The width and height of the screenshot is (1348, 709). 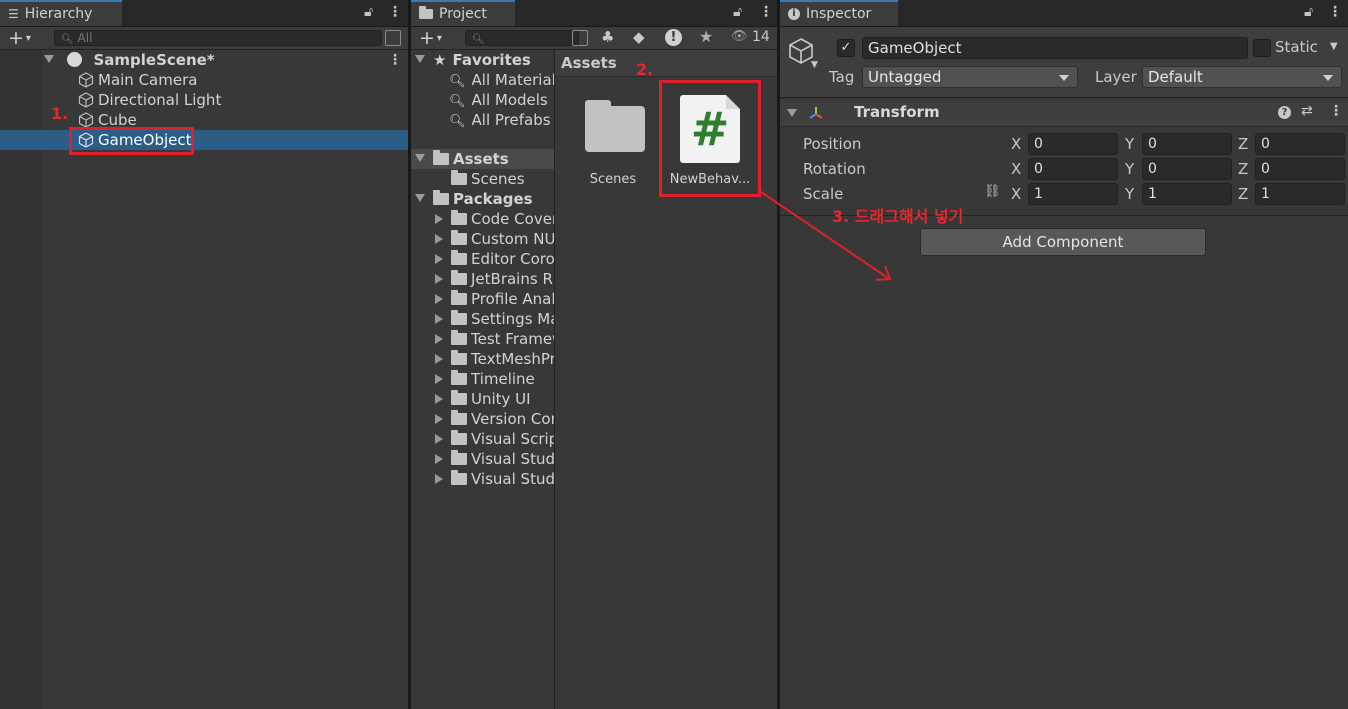 I want to click on layer-label: Layer, so click(x=1116, y=77).